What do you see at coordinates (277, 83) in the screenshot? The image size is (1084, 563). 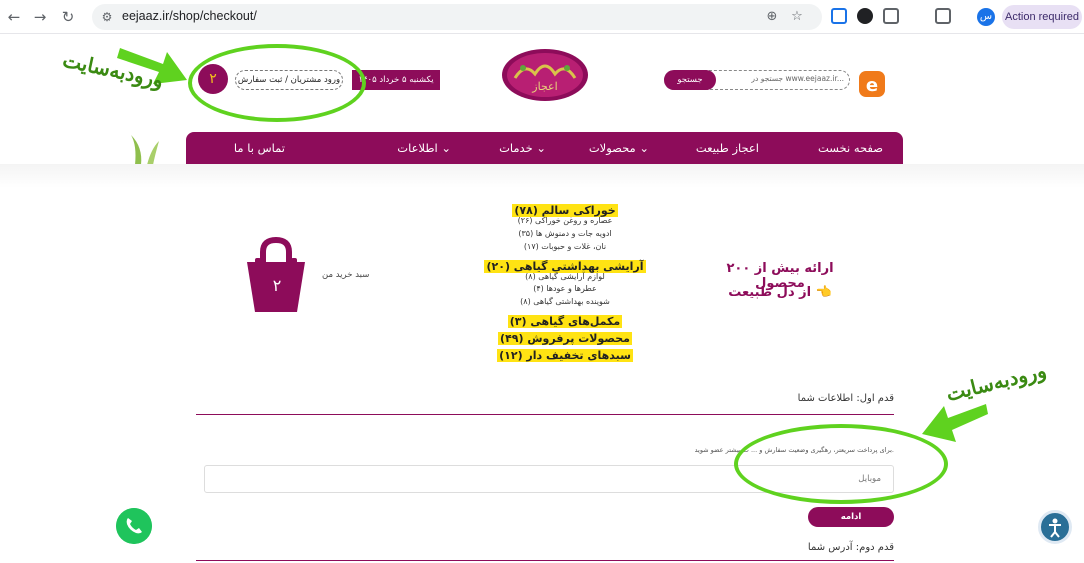 I see `annotation-ring-login` at bounding box center [277, 83].